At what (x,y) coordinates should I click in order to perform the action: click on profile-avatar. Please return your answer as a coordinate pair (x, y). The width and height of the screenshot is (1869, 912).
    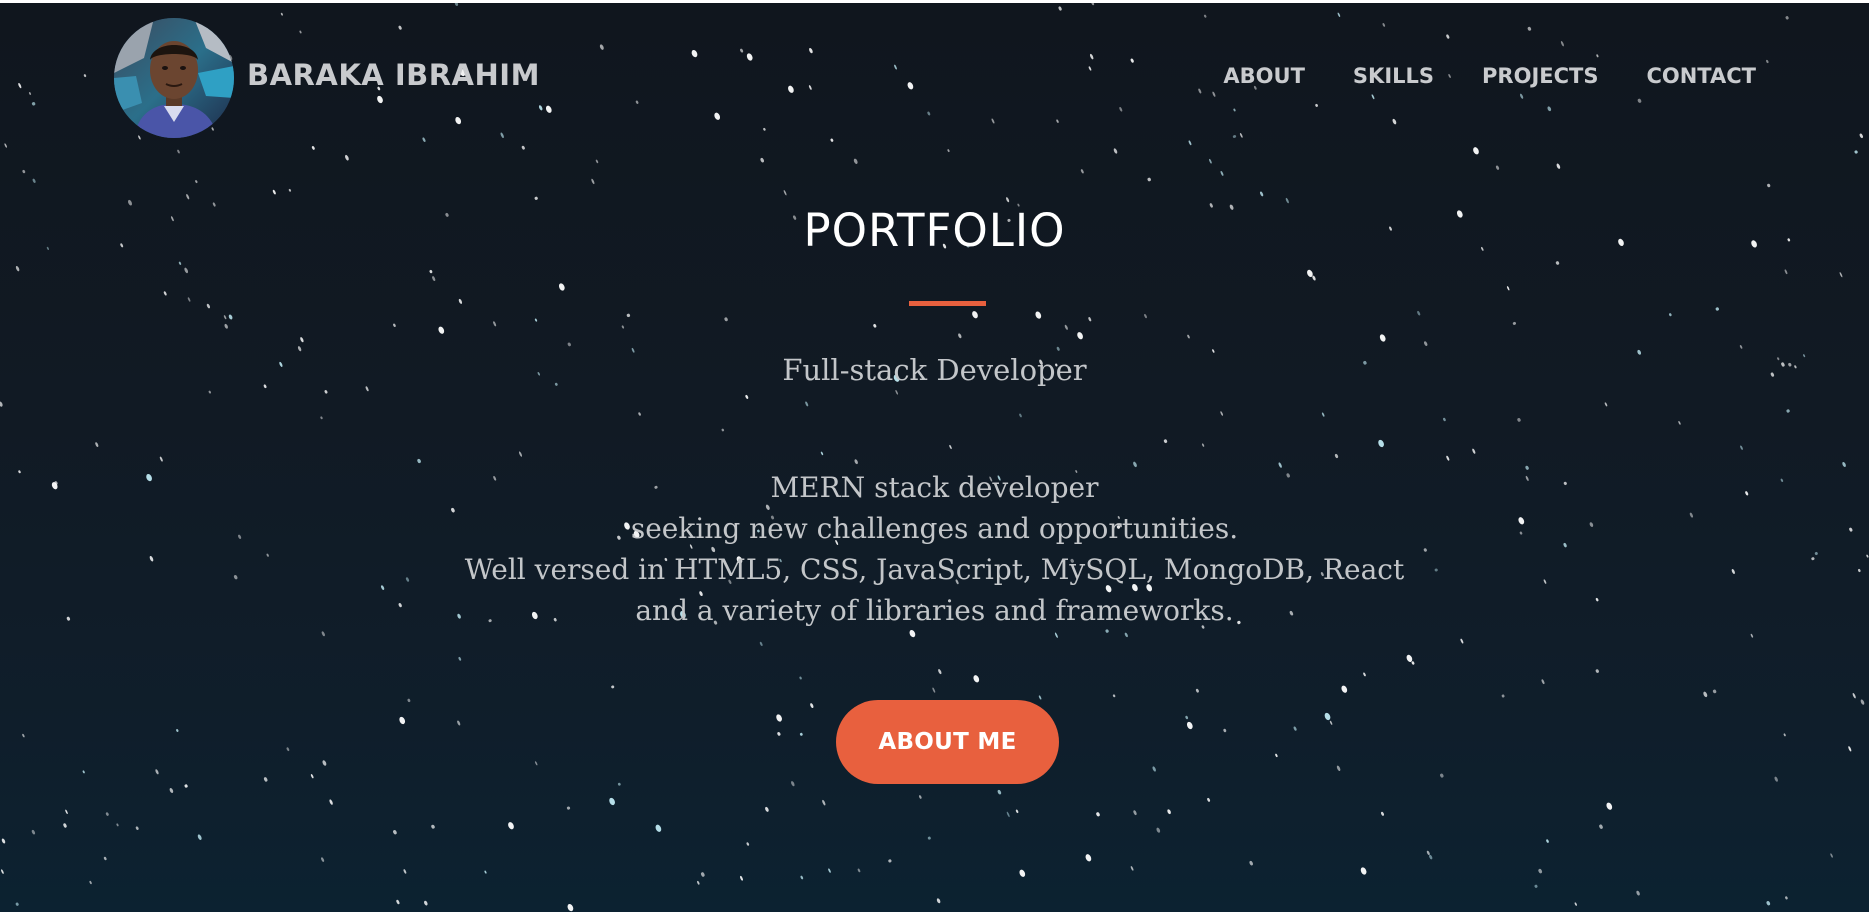
    Looking at the image, I should click on (174, 78).